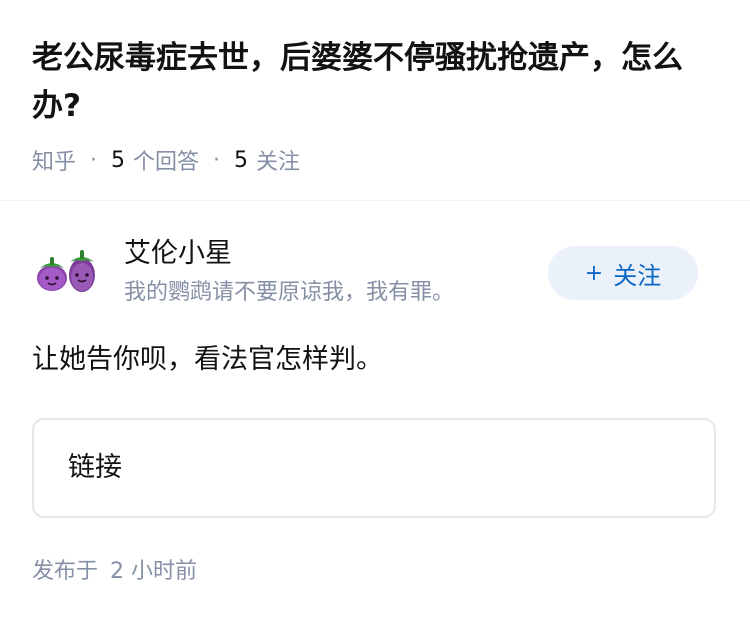 The image size is (750, 624). I want to click on follow-button-label: 关注, so click(637, 275).